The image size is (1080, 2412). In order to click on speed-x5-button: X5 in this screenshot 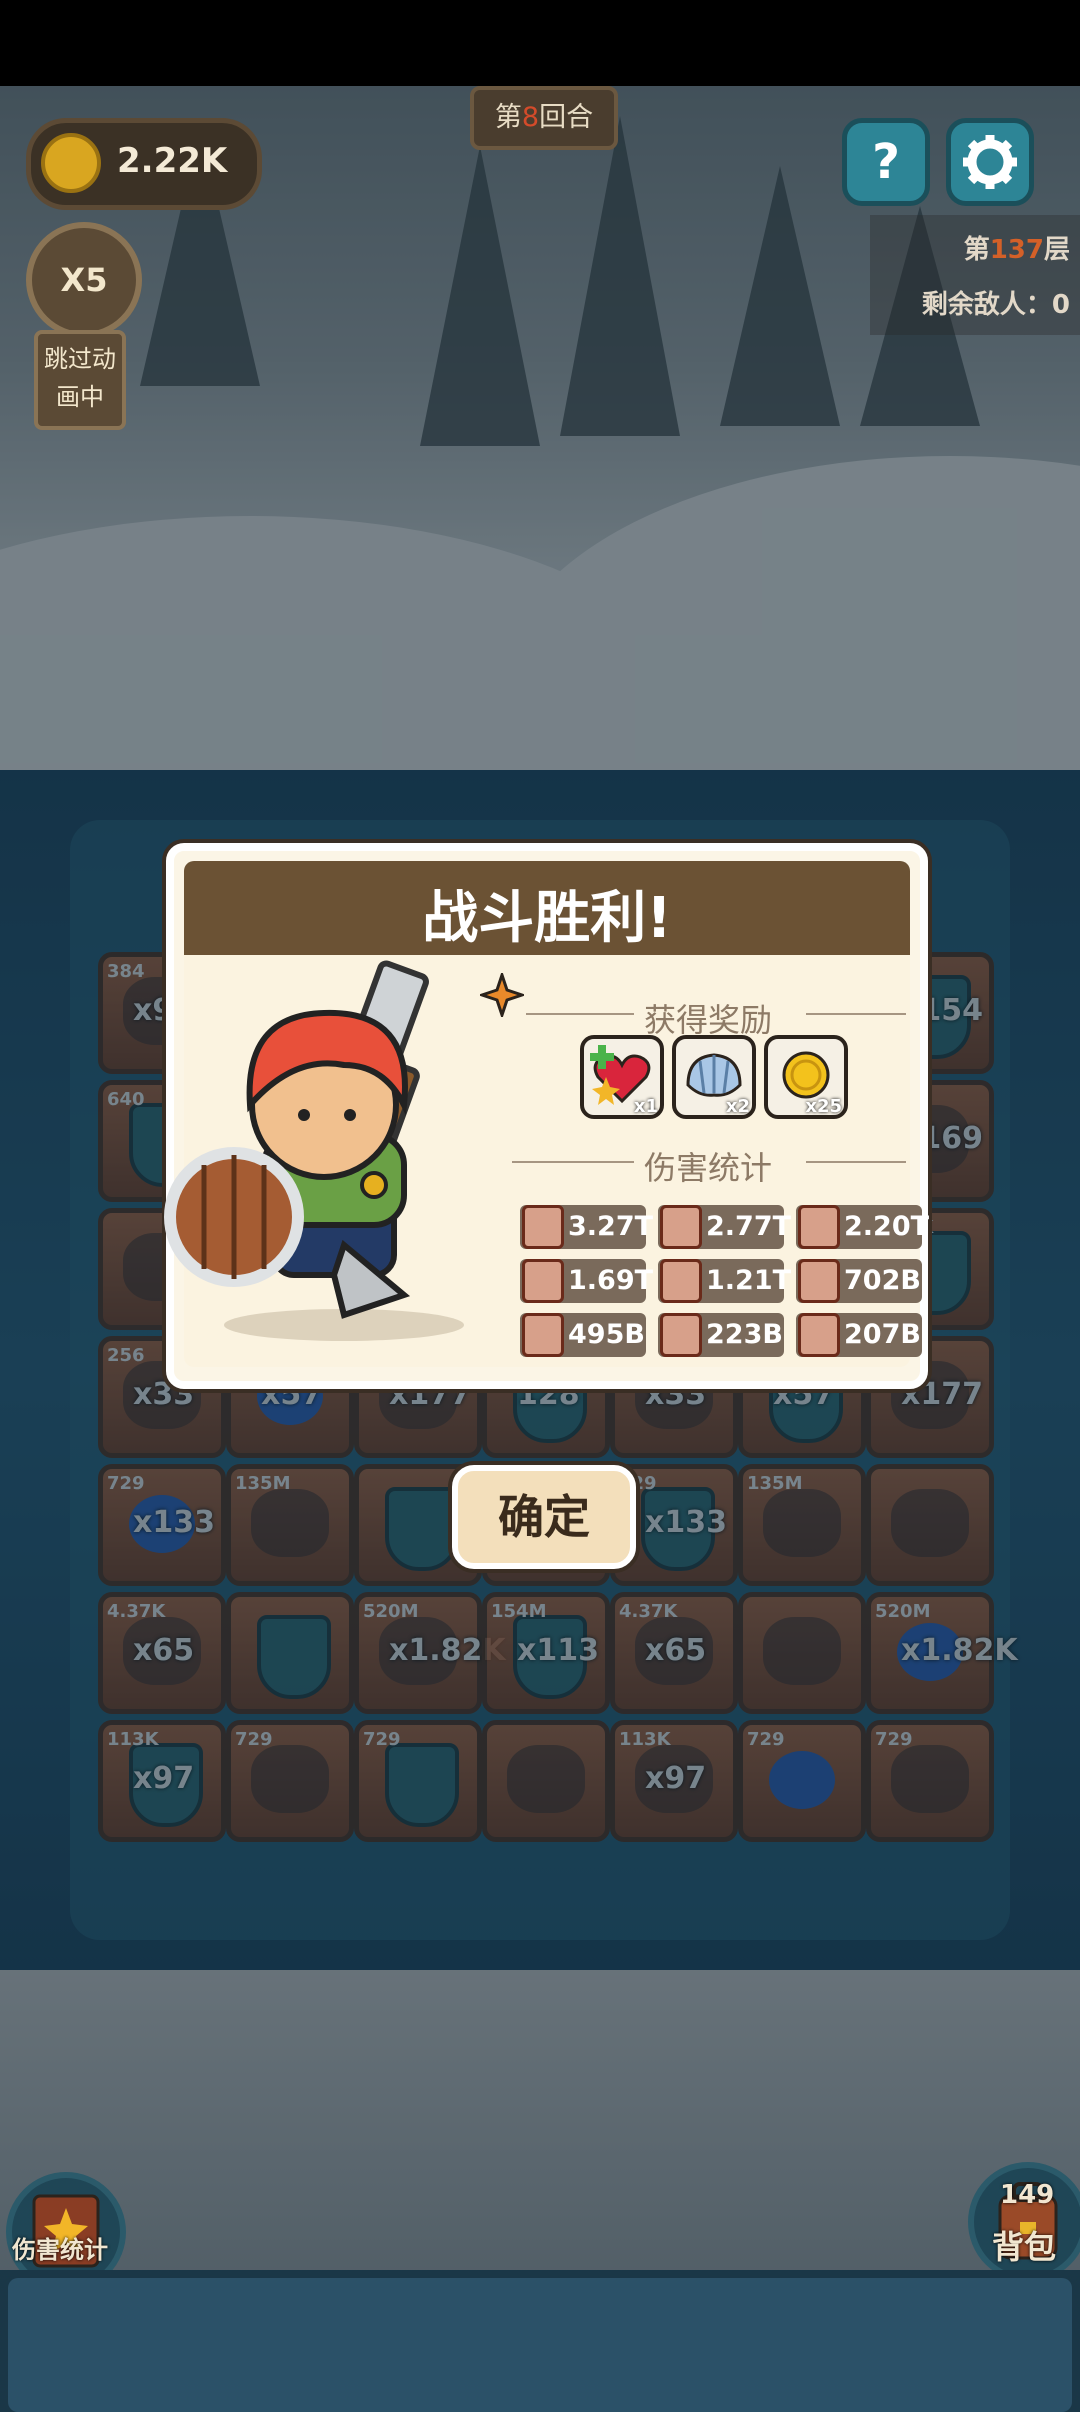, I will do `click(84, 280)`.